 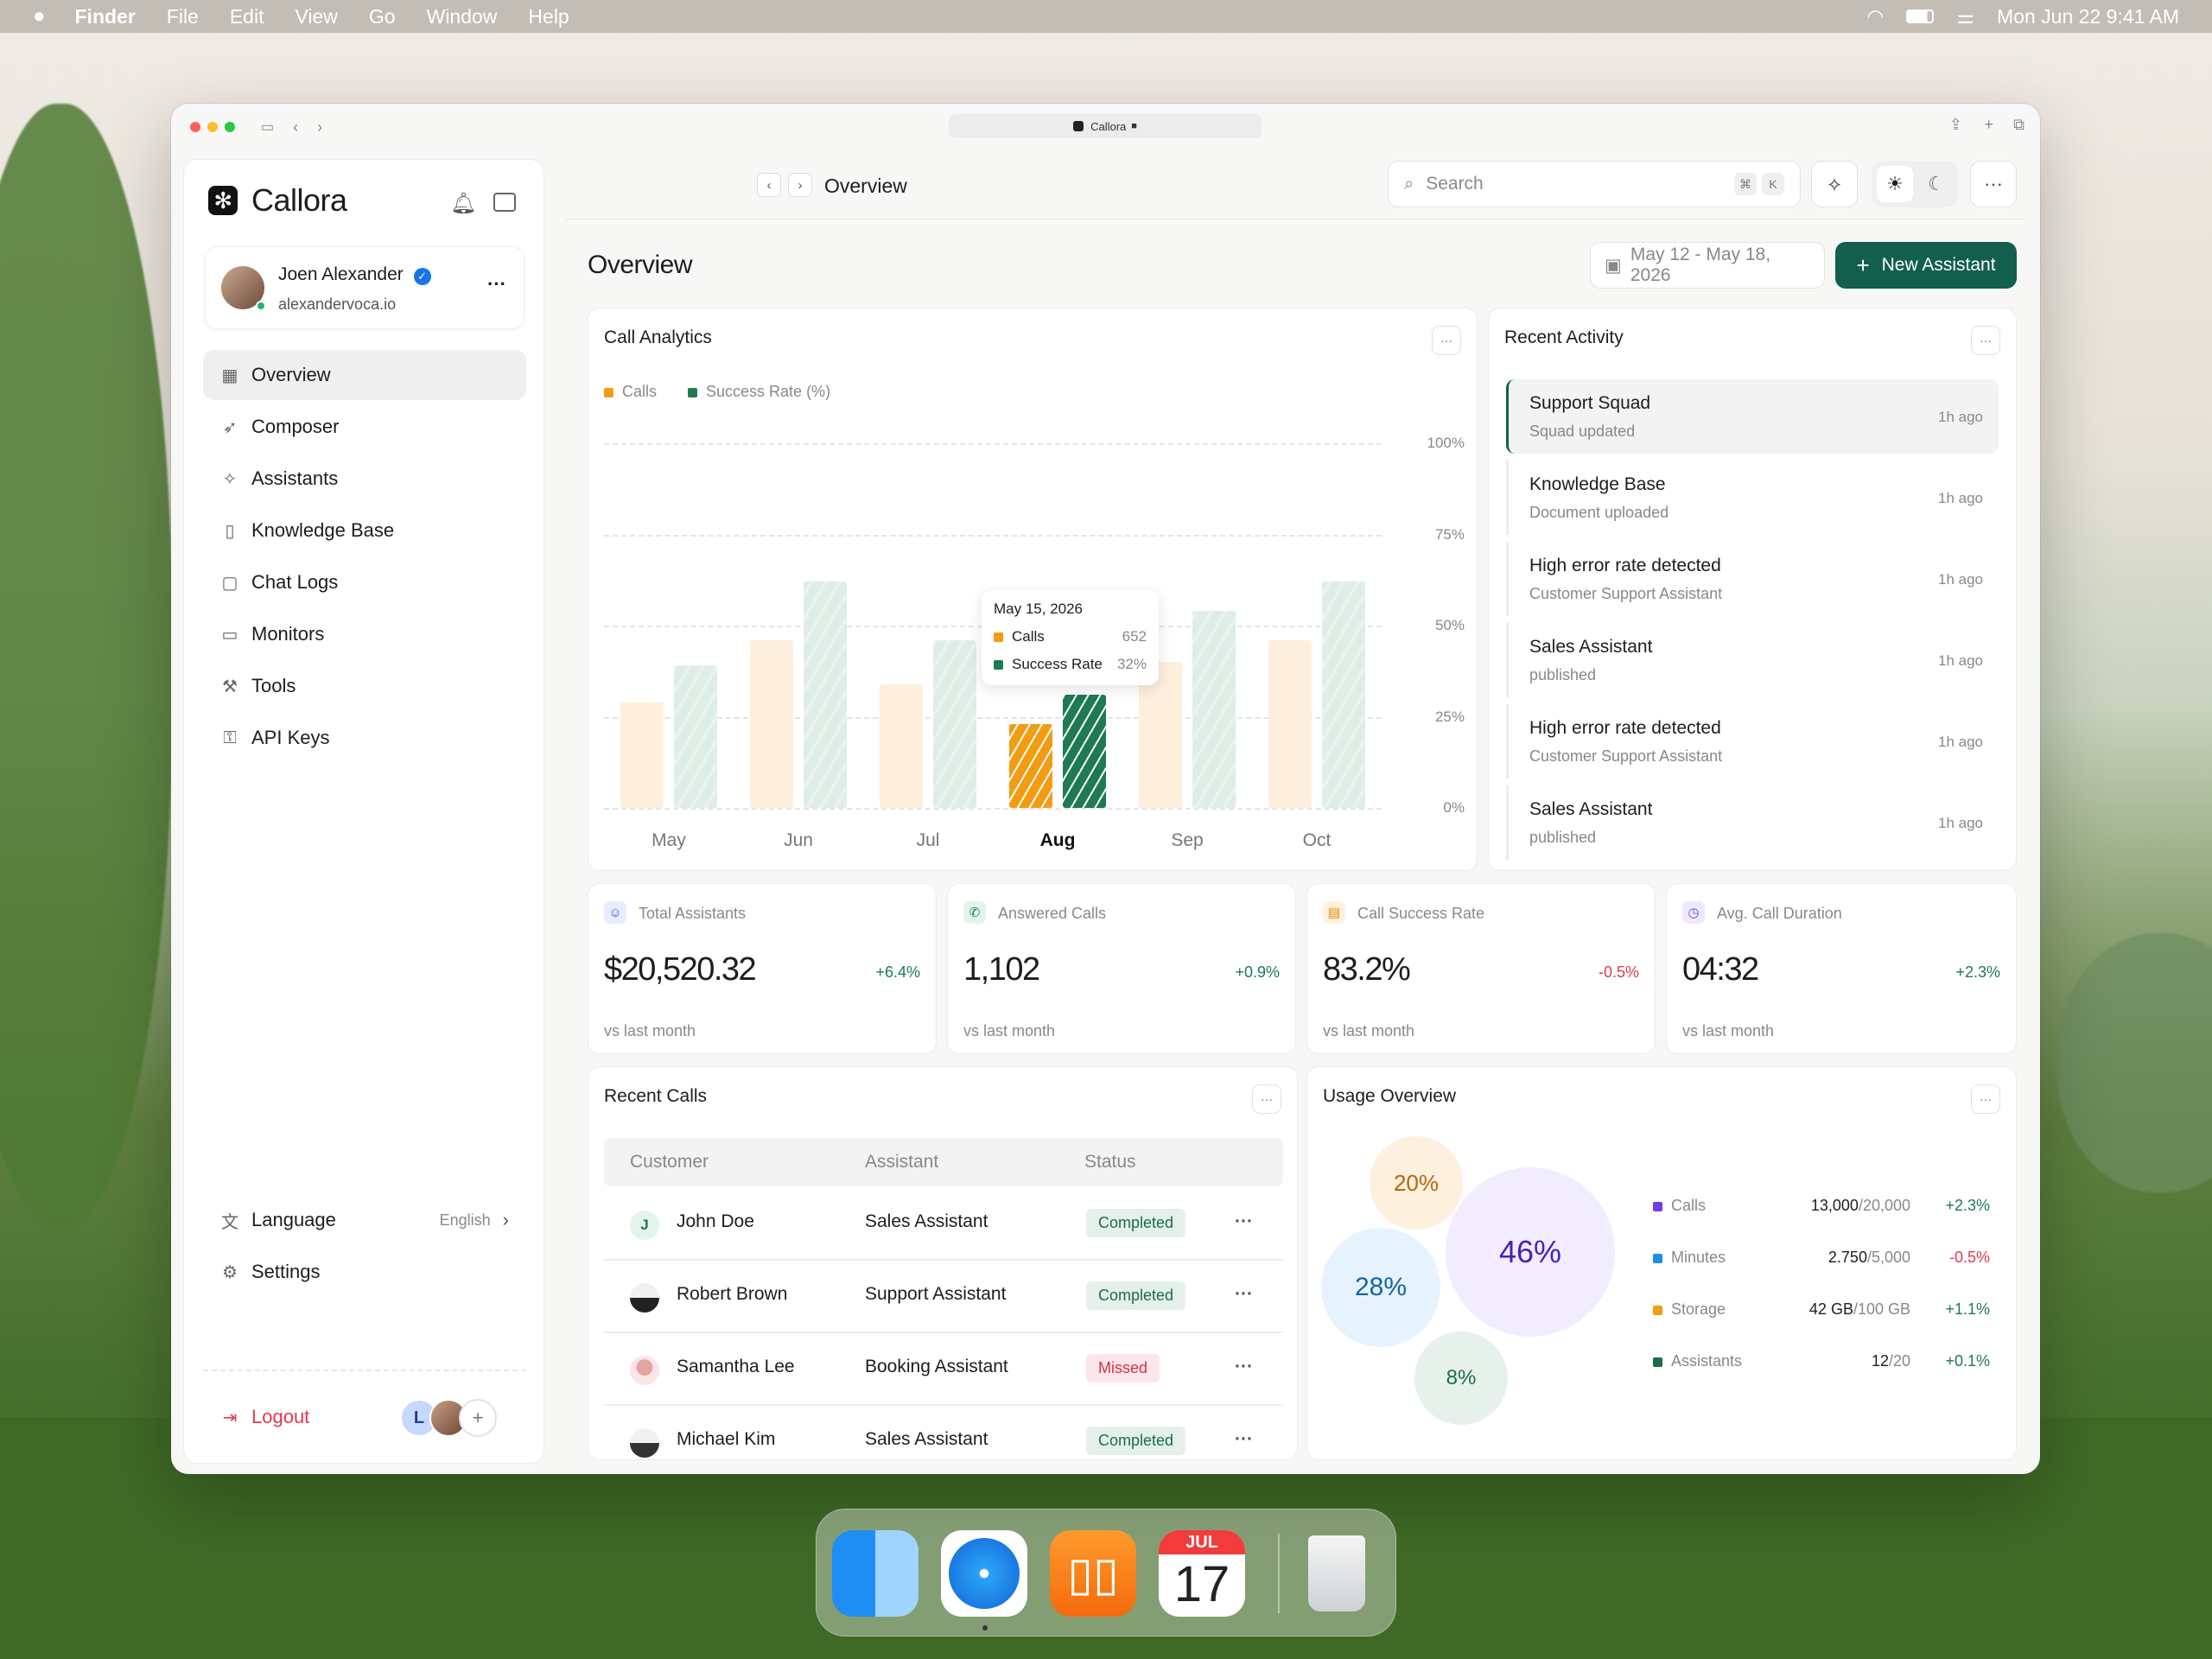 What do you see at coordinates (1105, 126) in the screenshot?
I see `address-bar: Callora ■` at bounding box center [1105, 126].